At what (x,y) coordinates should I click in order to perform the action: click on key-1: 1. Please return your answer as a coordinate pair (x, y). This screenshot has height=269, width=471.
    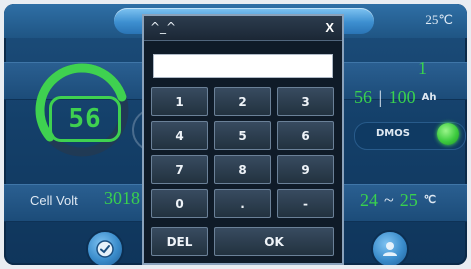
    Looking at the image, I should click on (179, 101).